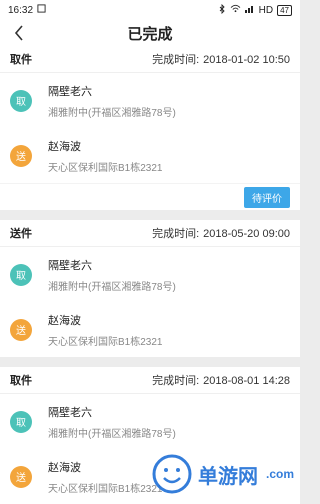 The width and height of the screenshot is (320, 504). I want to click on status-right: HD 47, so click(255, 10).